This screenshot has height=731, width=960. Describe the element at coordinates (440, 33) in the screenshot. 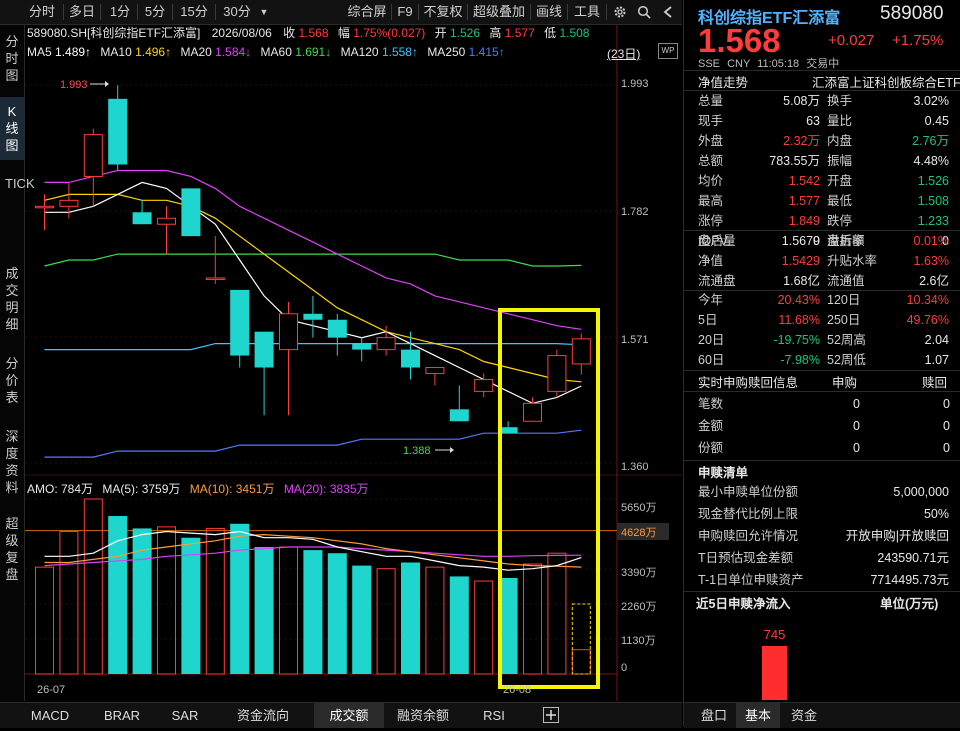

I see `open-label: 开` at that location.